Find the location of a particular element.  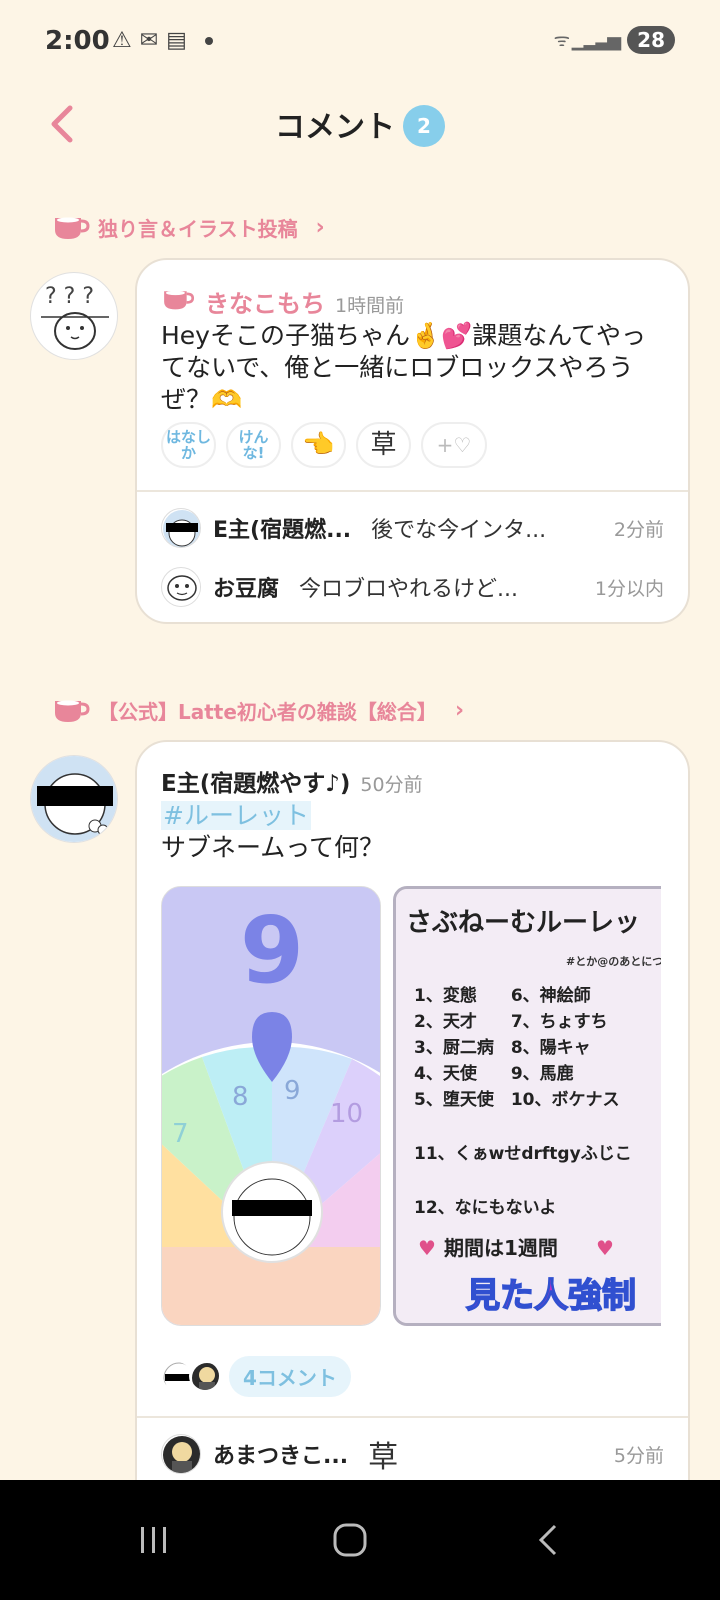

post-time: 50分前 is located at coordinates (391, 785).